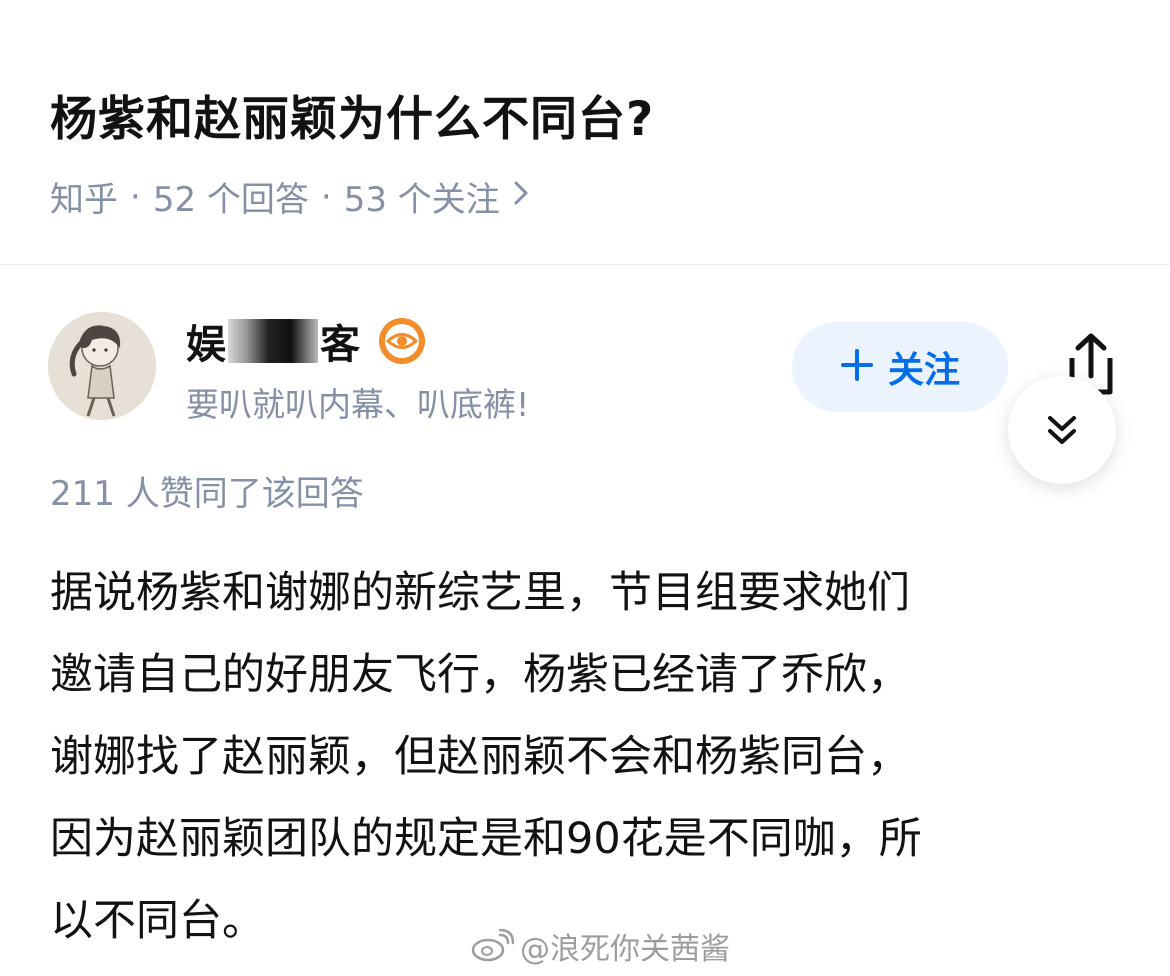  Describe the element at coordinates (102, 366) in the screenshot. I see `author-avatar` at that location.